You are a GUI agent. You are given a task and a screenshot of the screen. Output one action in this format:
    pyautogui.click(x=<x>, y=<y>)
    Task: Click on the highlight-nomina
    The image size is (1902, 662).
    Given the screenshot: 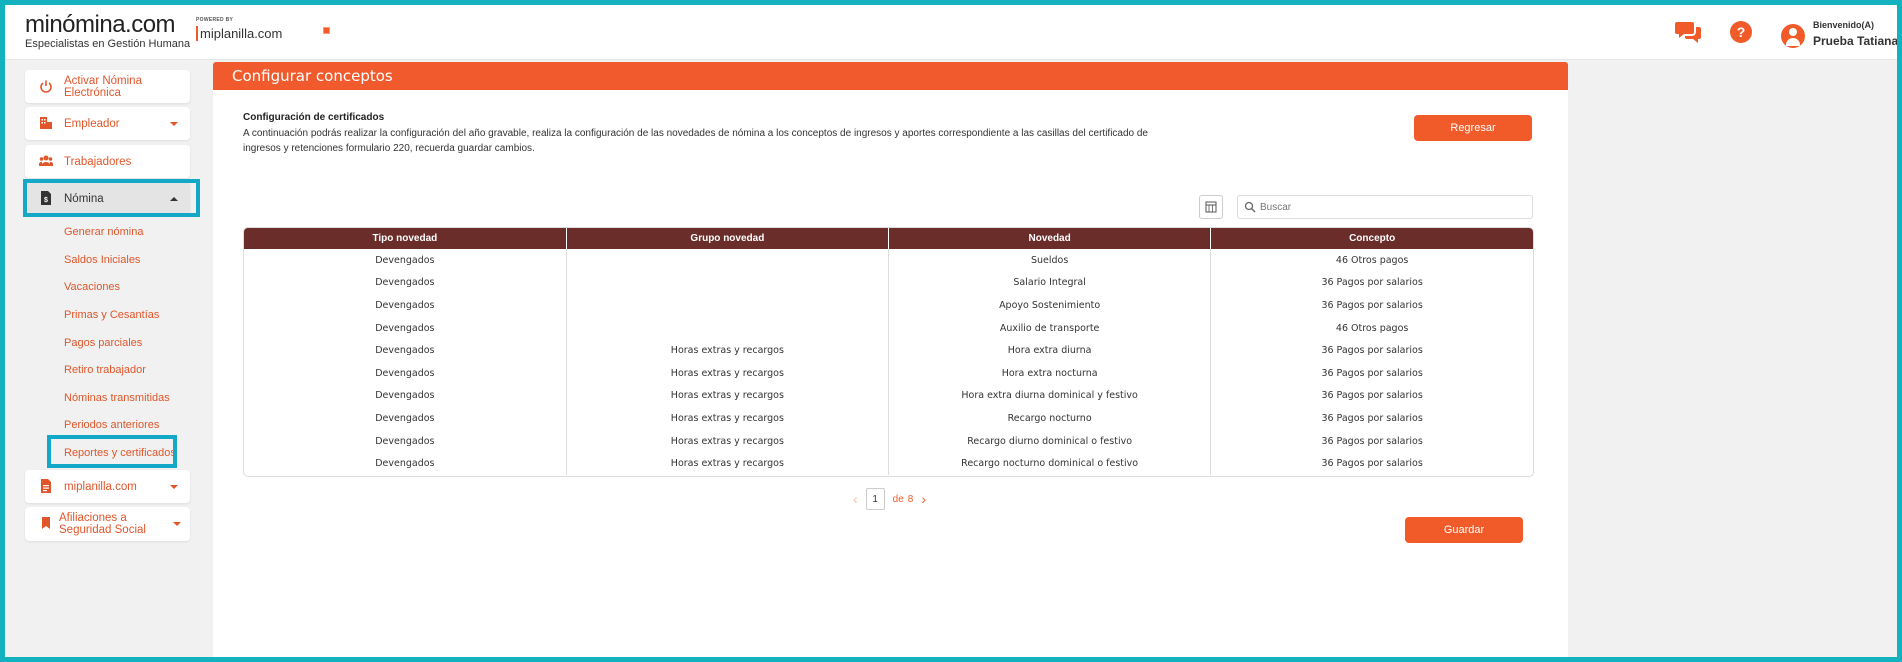 What is the action you would take?
    pyautogui.click(x=111, y=198)
    